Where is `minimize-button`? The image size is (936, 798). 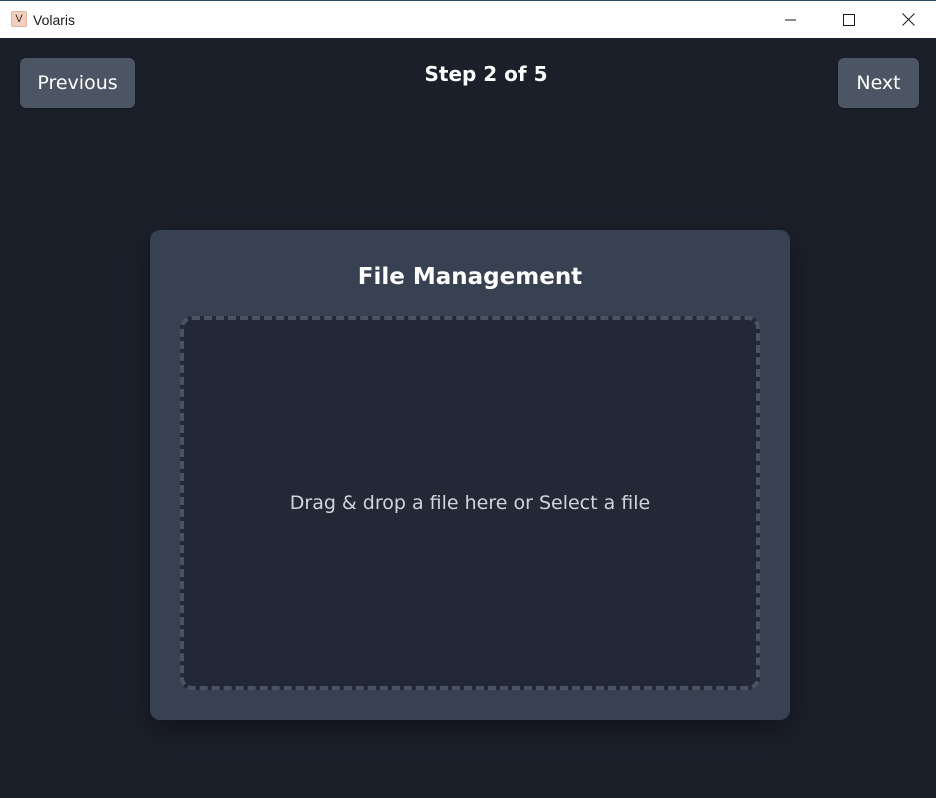 minimize-button is located at coordinates (791, 19).